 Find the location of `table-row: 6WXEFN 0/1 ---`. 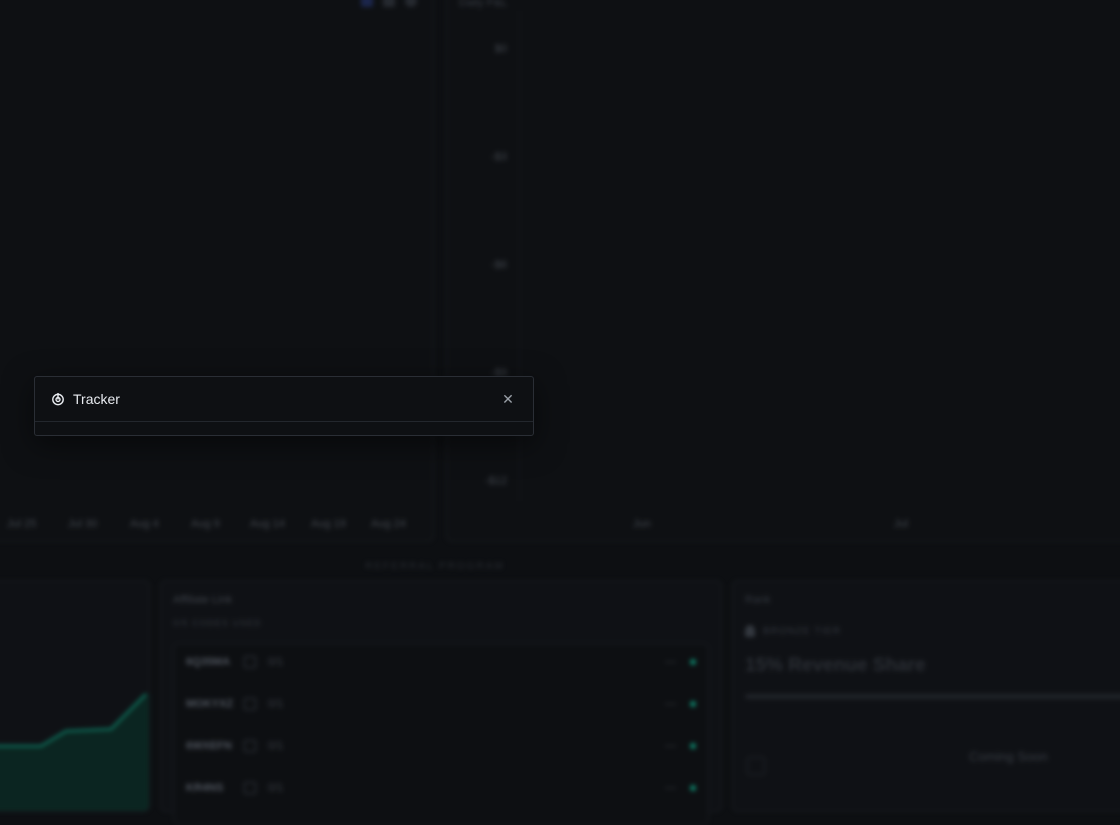

table-row: 6WXEFN 0/1 --- is located at coordinates (441, 746).